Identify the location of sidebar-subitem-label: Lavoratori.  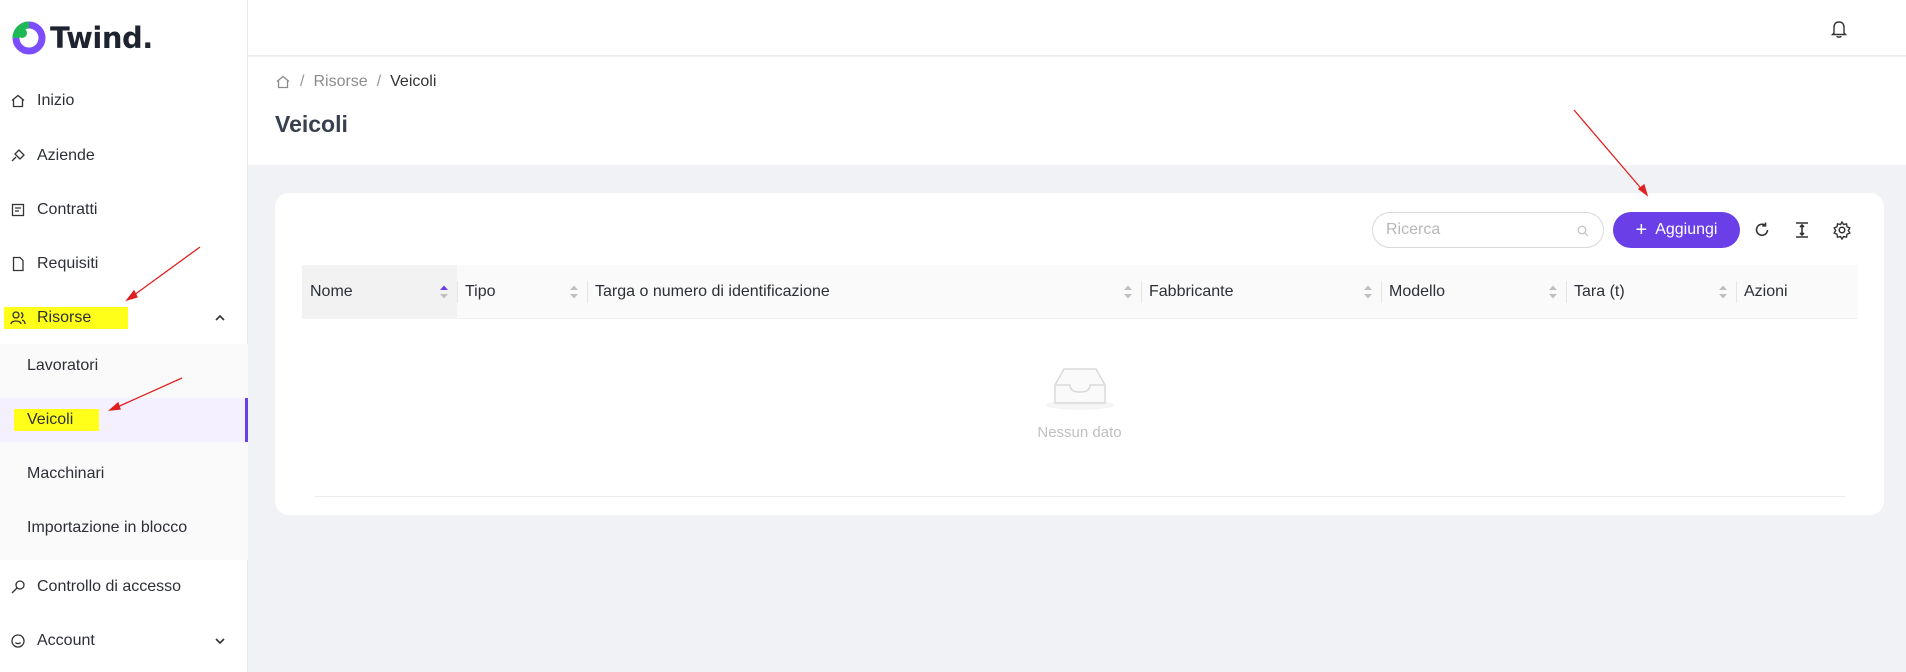
(63, 365).